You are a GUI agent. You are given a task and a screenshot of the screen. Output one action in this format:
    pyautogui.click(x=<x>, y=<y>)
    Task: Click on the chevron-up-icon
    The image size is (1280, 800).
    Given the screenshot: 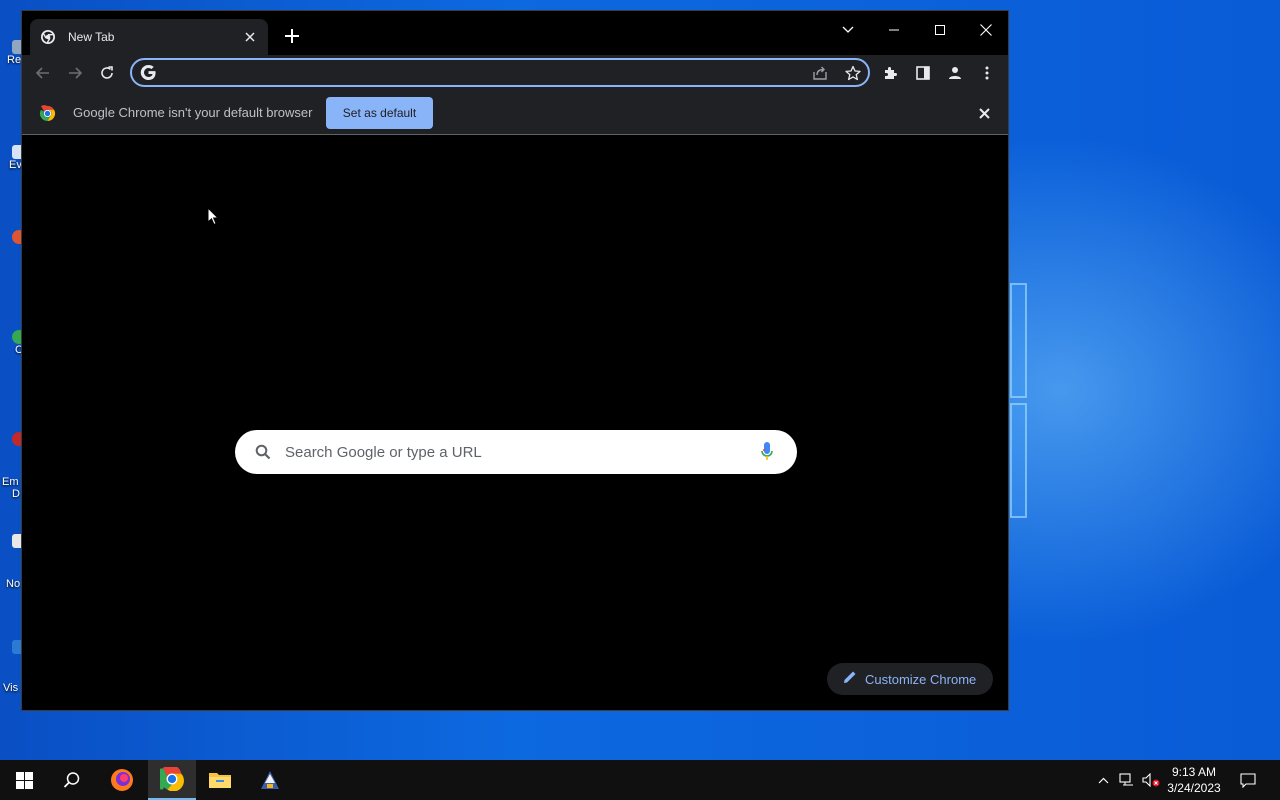 What is the action you would take?
    pyautogui.click(x=1103, y=780)
    